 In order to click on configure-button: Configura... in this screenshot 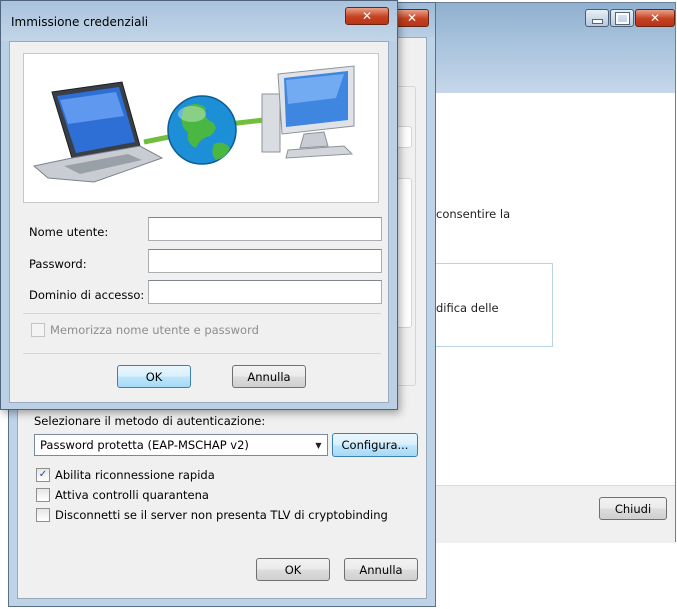, I will do `click(375, 445)`.